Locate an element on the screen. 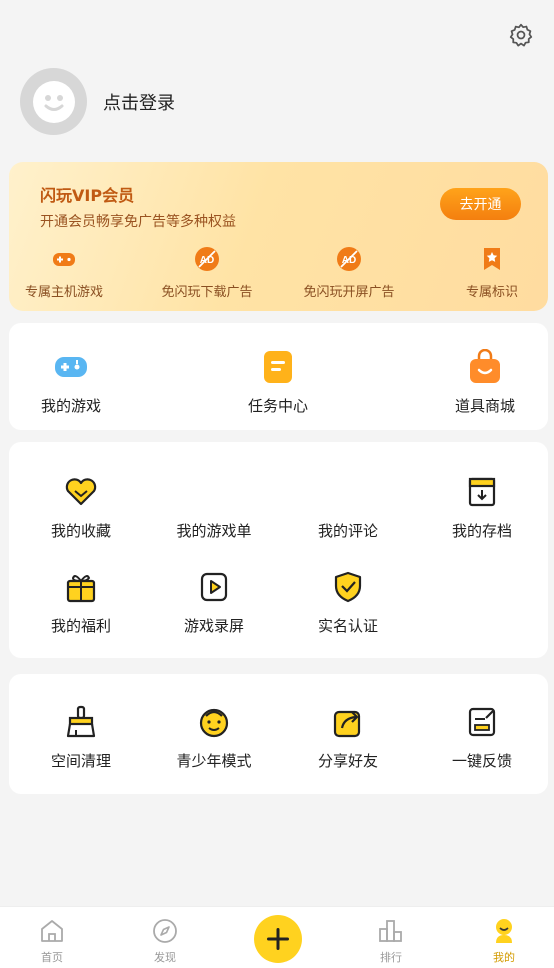 This screenshot has width=554, height=968. tools-card: 空间清理 青少年模式 分享好友 一键反馈 is located at coordinates (278, 734).